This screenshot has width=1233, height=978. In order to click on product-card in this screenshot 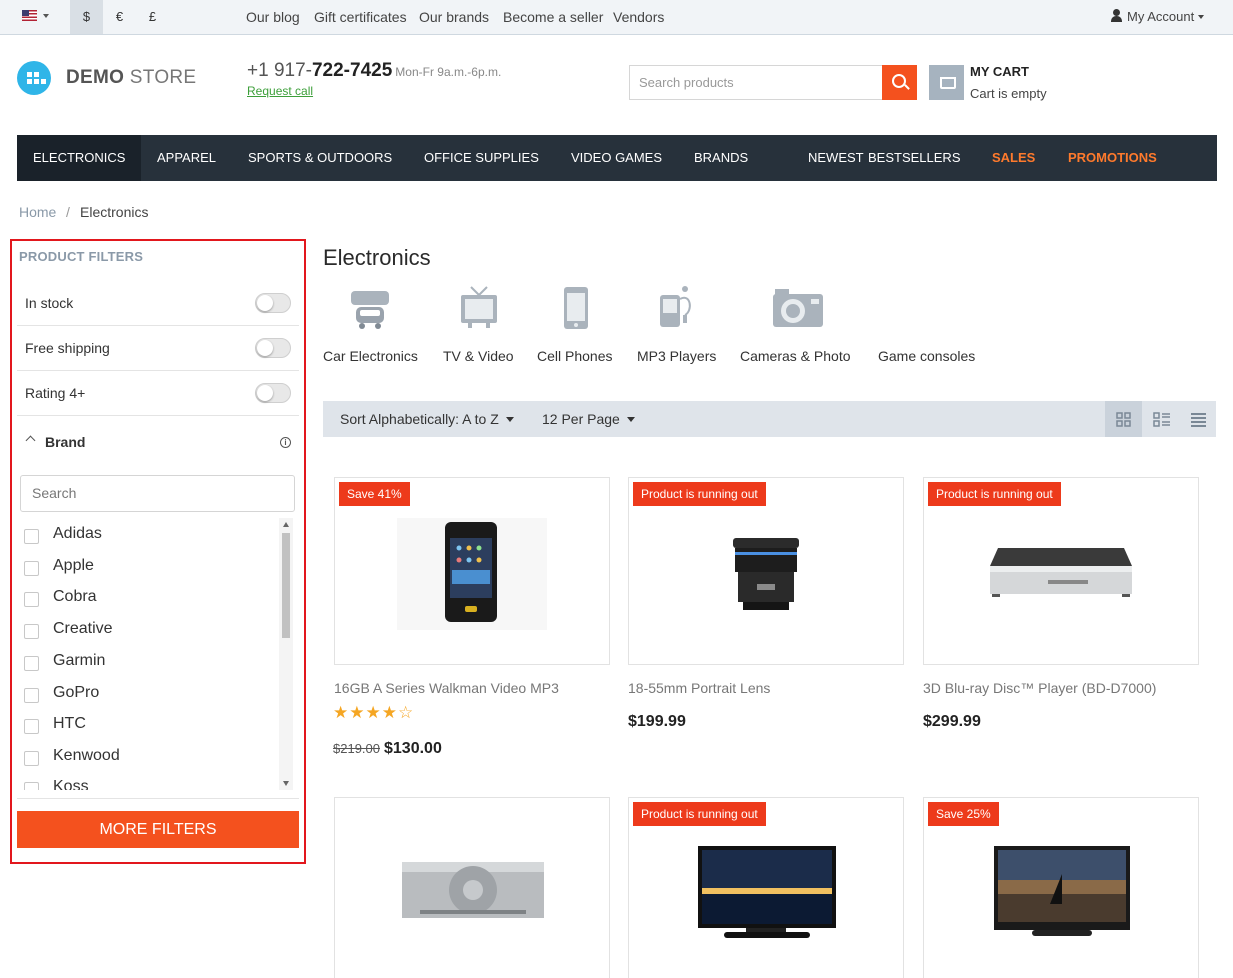, I will do `click(472, 887)`.